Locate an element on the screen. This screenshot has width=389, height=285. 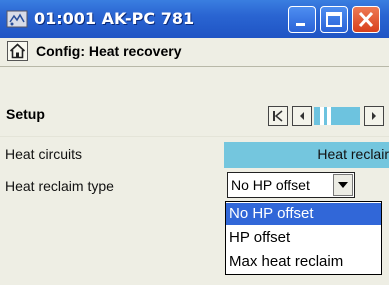
option-no-hp-offset: No HP offset is located at coordinates (303, 214).